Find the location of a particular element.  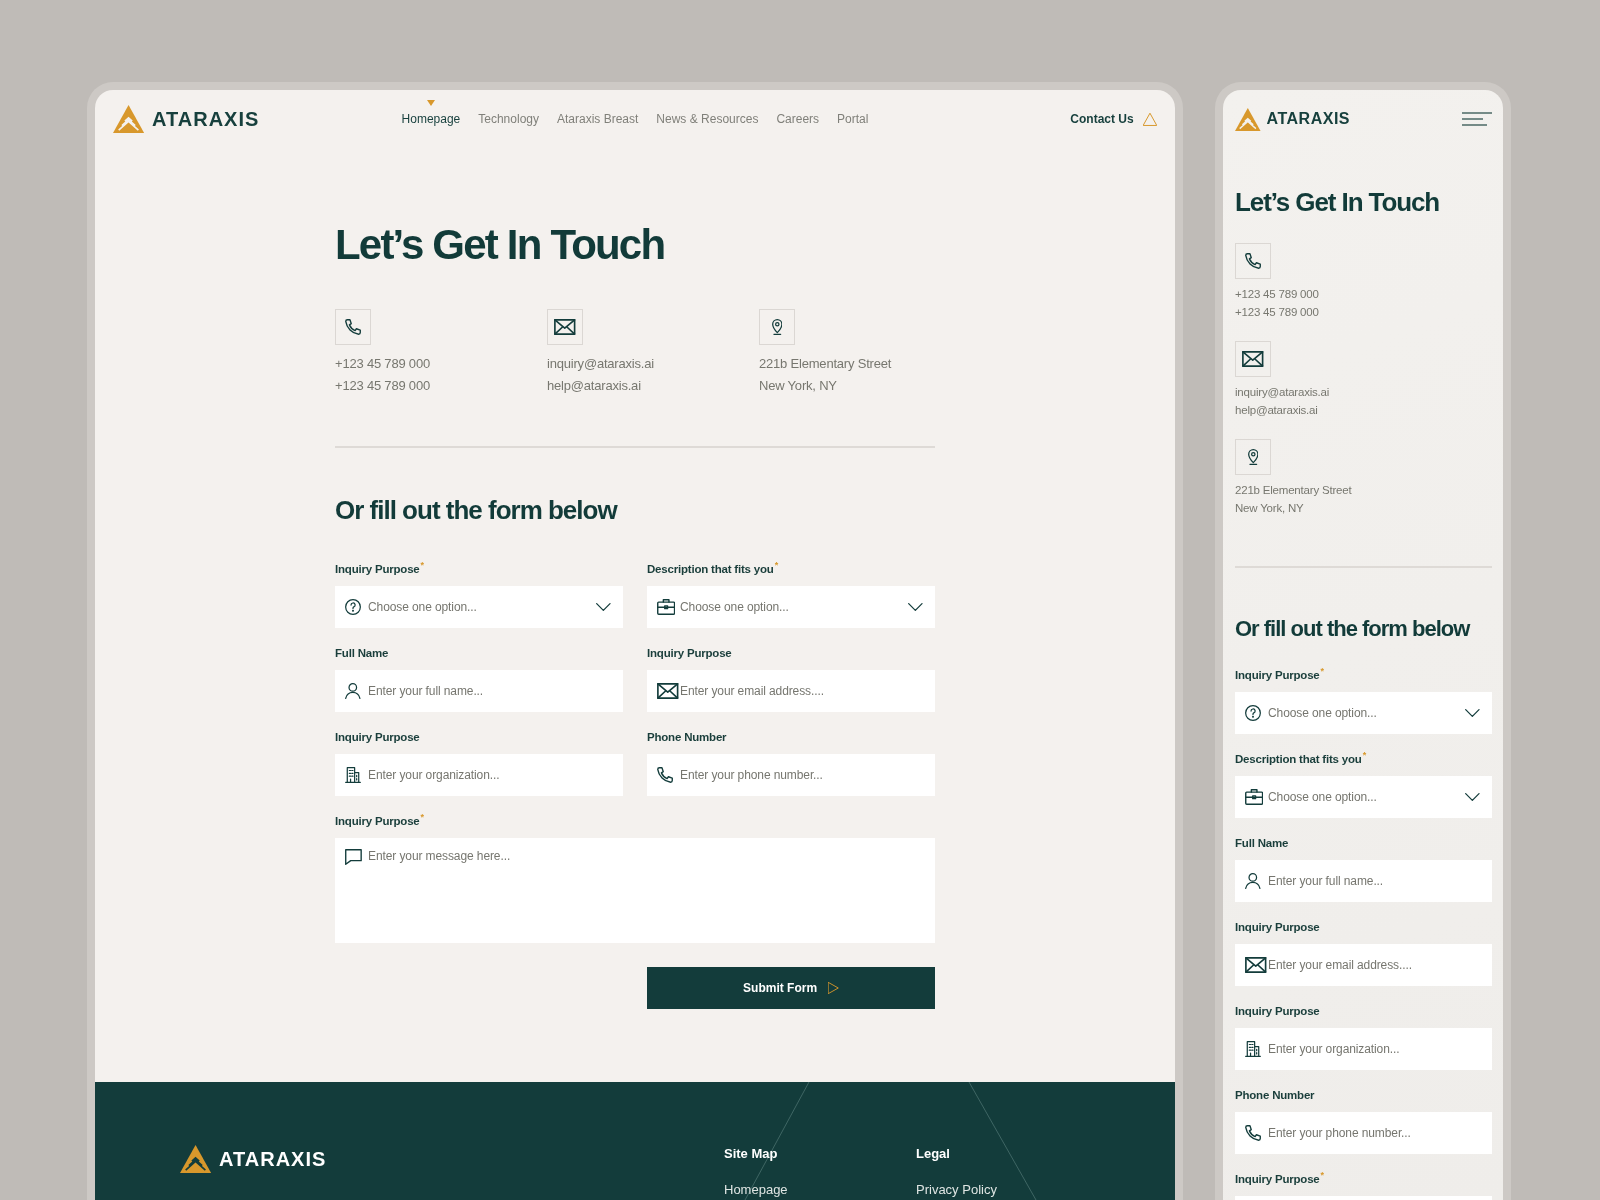

triangle-icon is located at coordinates (1149, 119).